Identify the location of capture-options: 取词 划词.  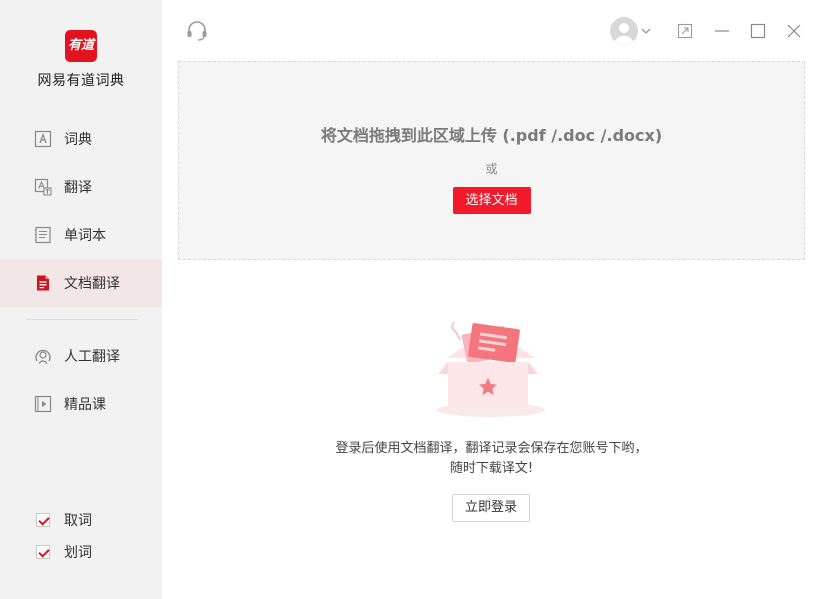
(64, 536).